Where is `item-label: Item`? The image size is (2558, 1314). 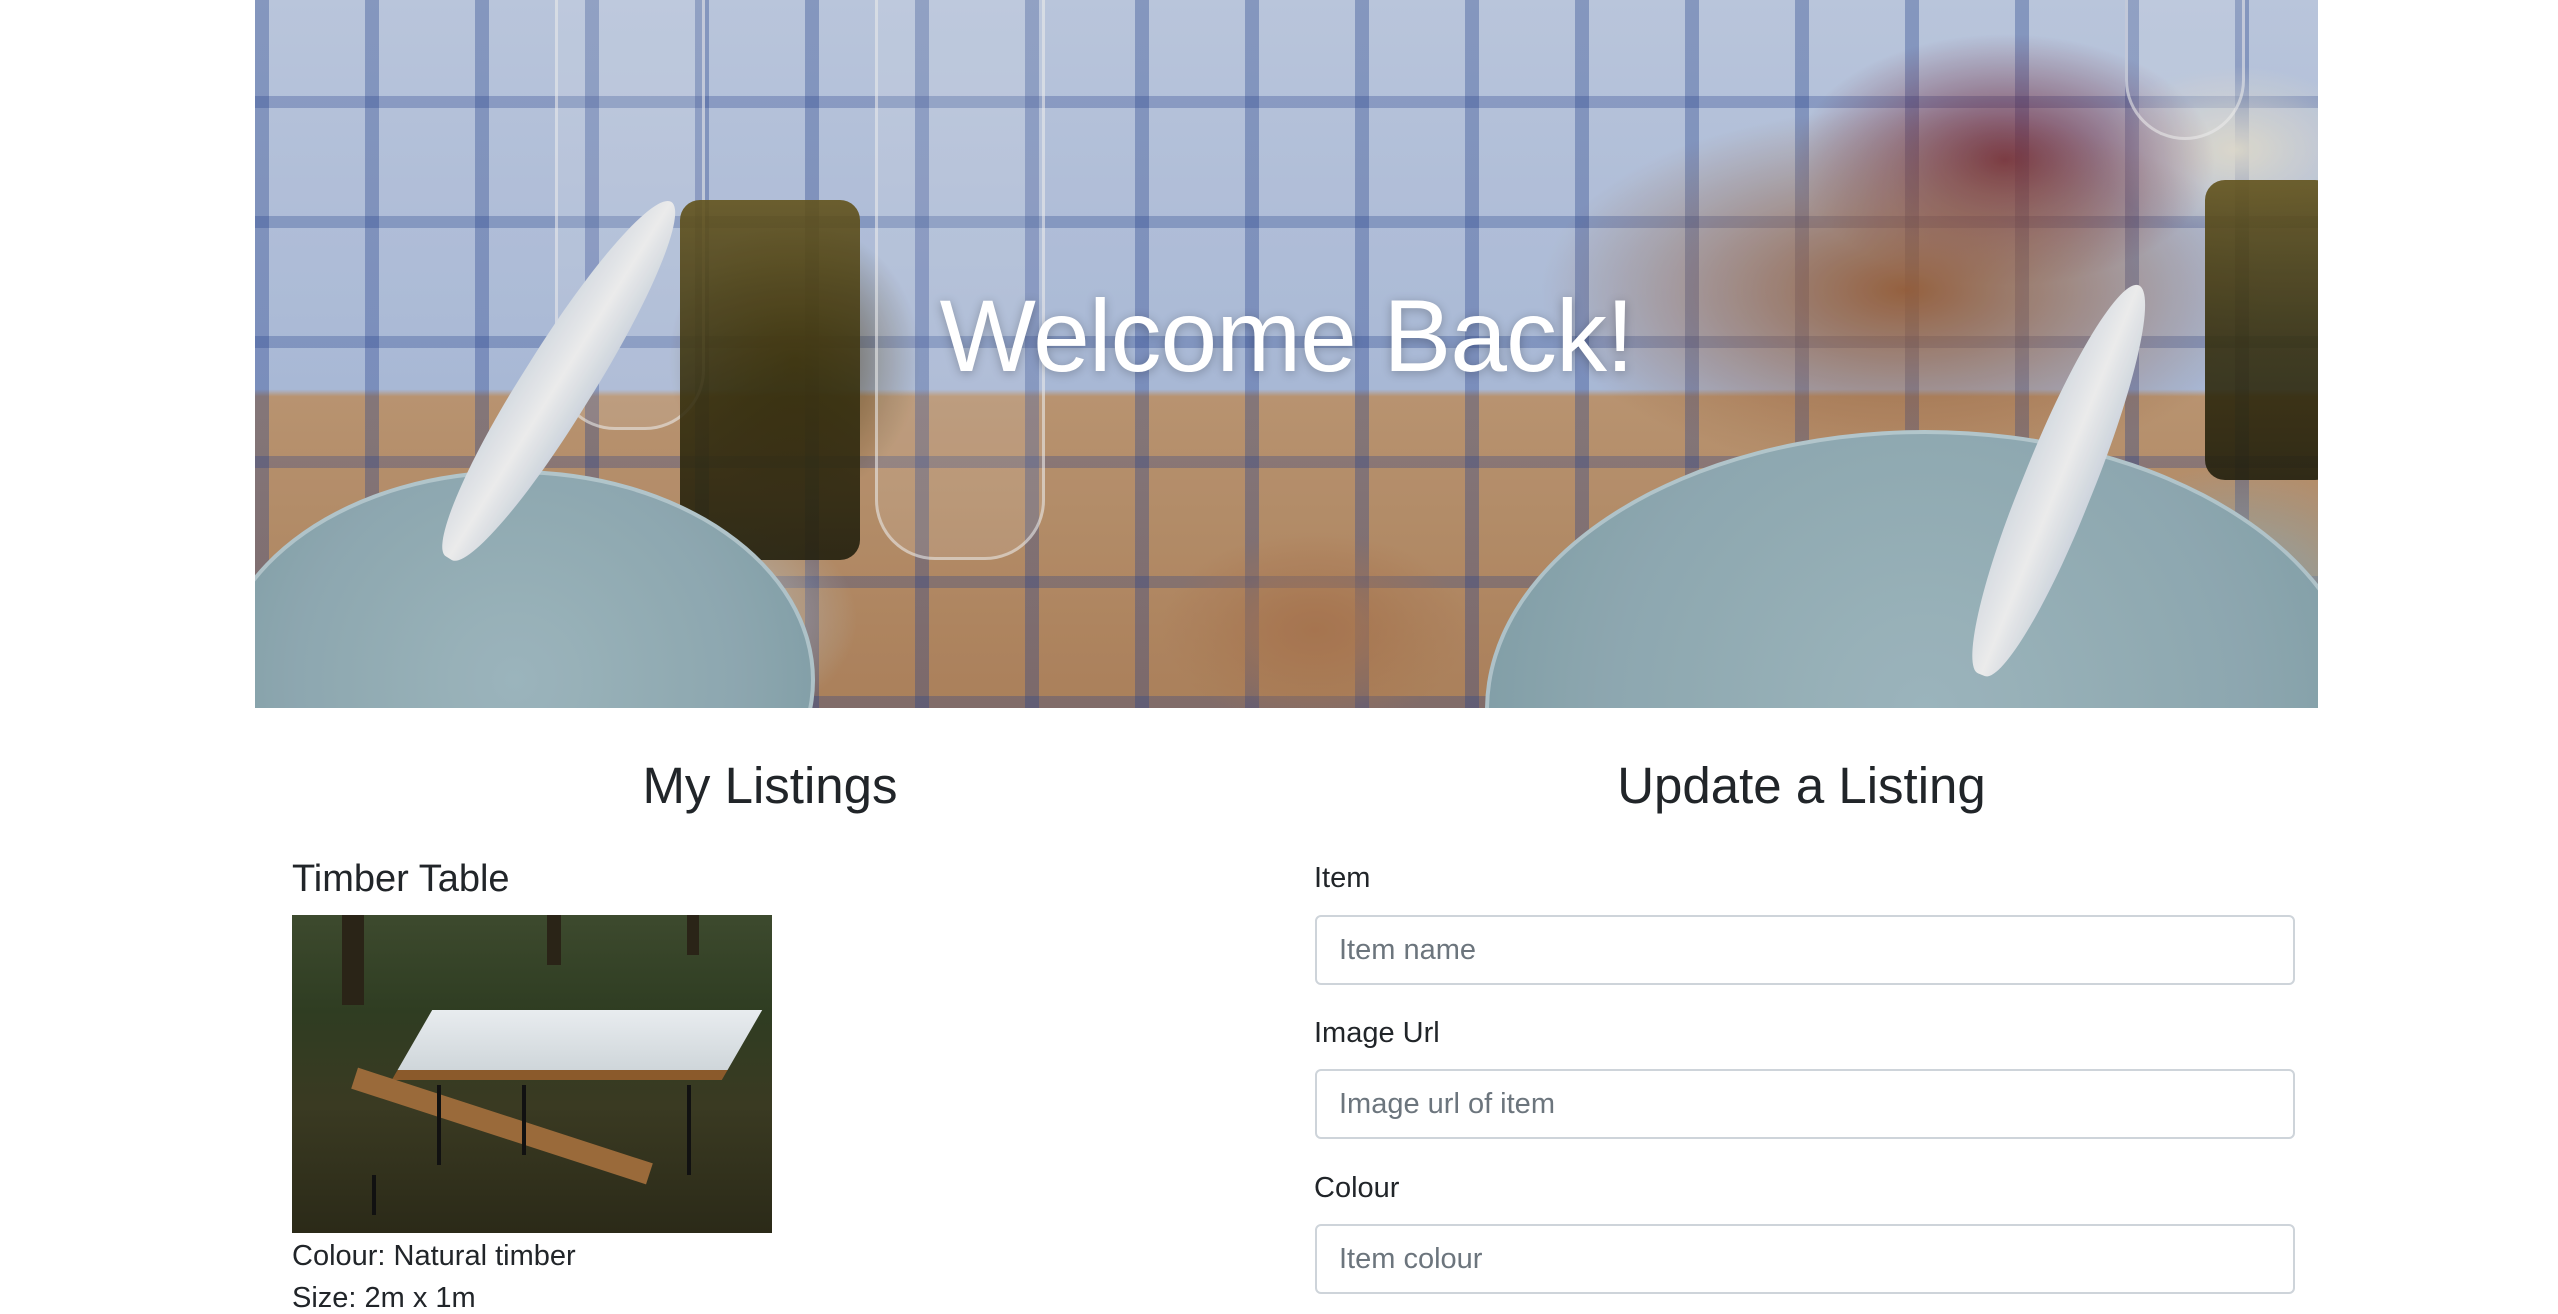
item-label: Item is located at coordinates (1342, 878).